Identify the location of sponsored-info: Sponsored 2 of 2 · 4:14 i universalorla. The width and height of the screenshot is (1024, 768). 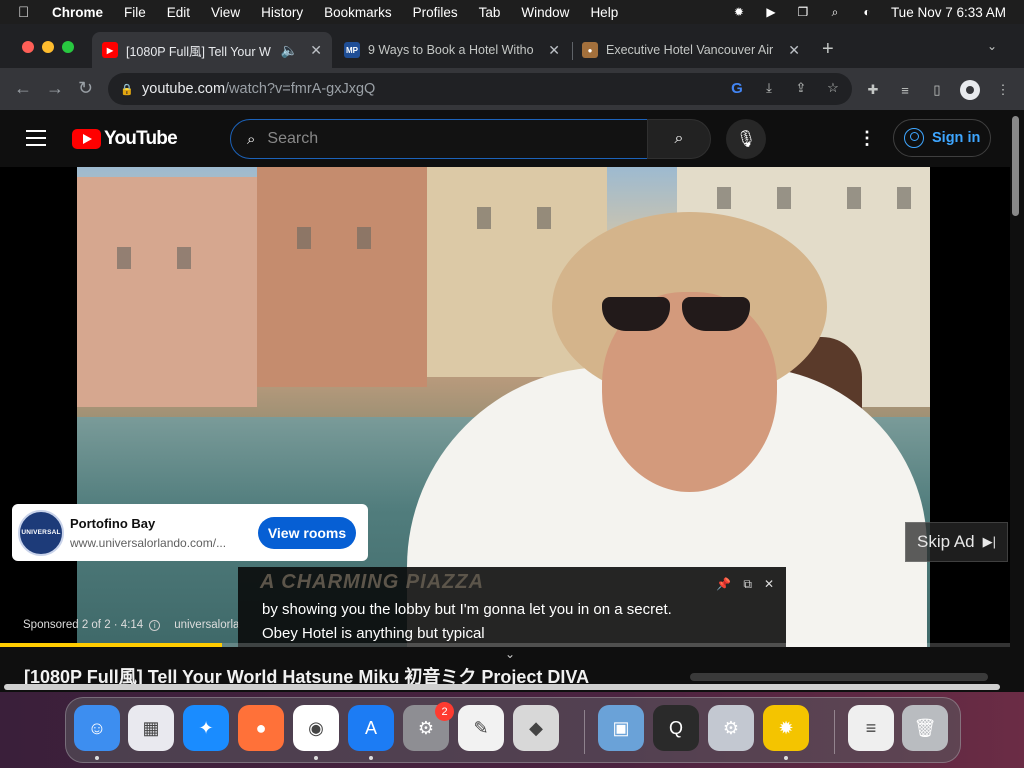
(131, 625).